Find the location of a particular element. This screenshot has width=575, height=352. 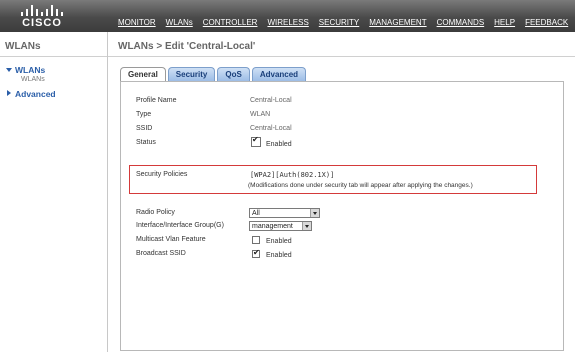

nav-commands: COMMANDS is located at coordinates (461, 22).